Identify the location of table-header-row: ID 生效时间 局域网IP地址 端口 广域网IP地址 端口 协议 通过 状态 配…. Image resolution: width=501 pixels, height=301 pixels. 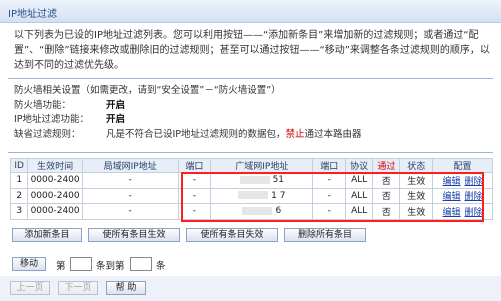
(251, 165).